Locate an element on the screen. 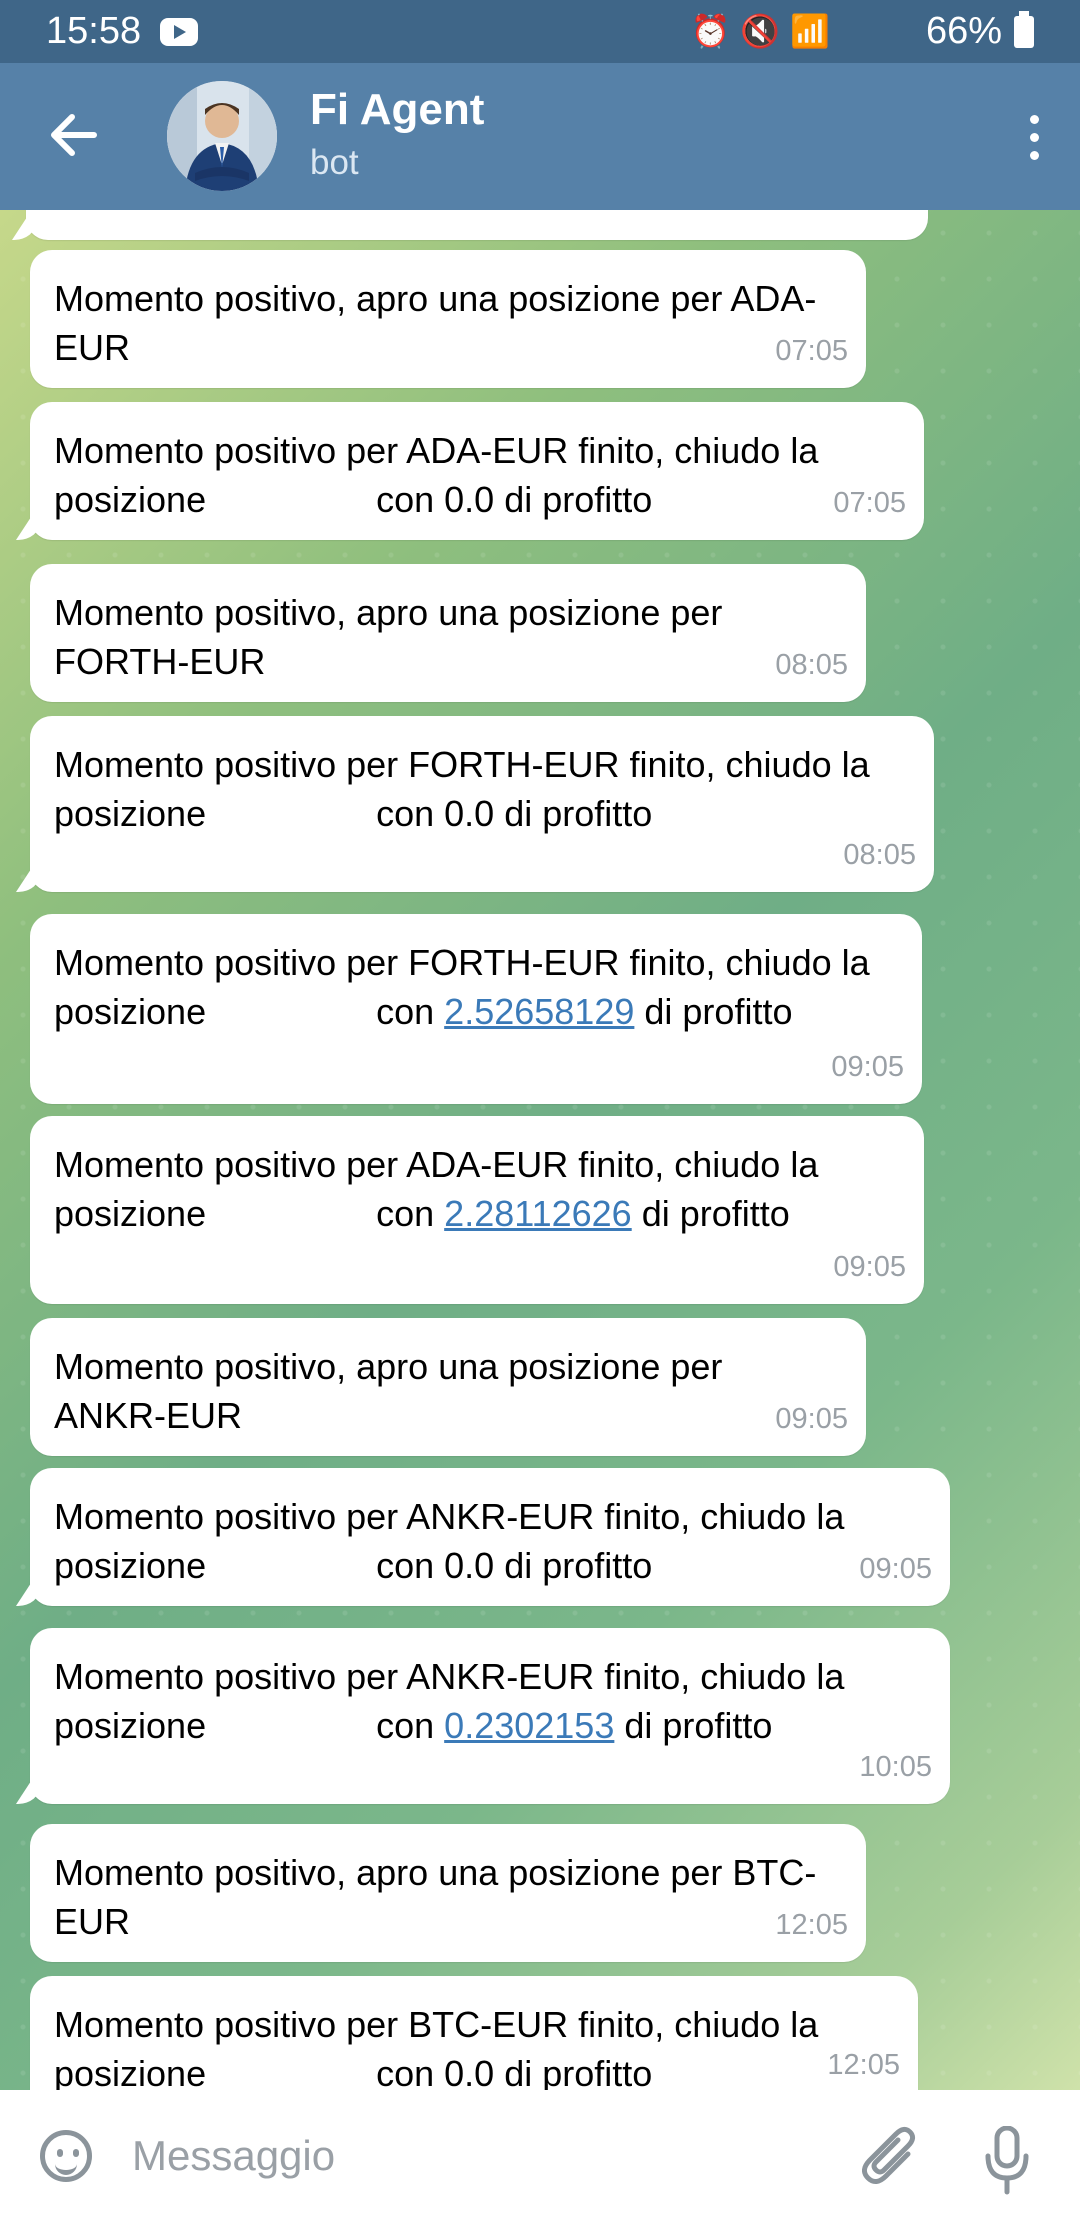  avatar is located at coordinates (222, 136).